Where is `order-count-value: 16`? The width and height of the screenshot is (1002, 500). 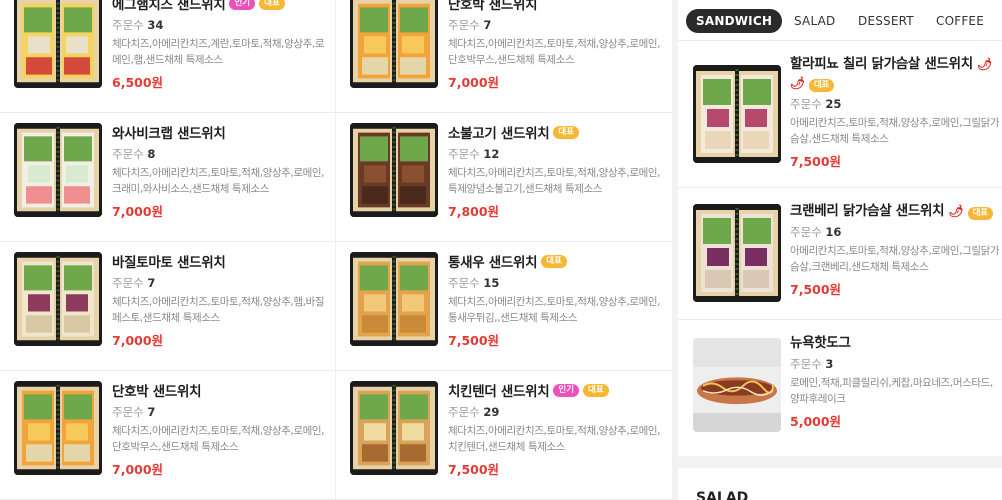 order-count-value: 16 is located at coordinates (833, 232).